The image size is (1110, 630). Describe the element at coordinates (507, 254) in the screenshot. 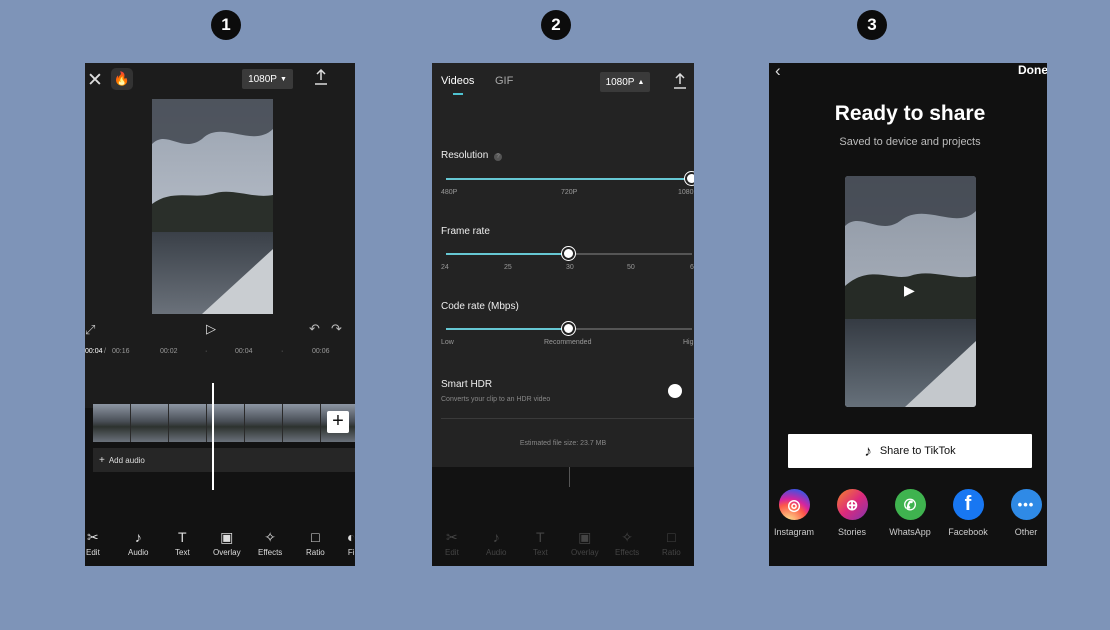

I see `frame-rate-slider-fill` at that location.